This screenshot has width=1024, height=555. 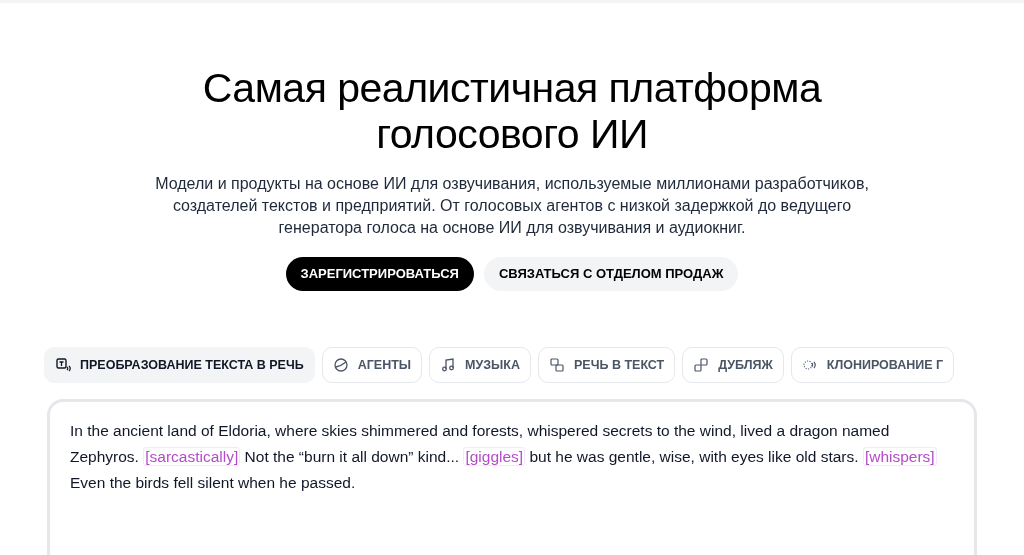 What do you see at coordinates (512, 206) in the screenshot?
I see `hero-subtitle: Модели и продукты на основе ИИ для озвучивания, используемые миллионами разработчиков, создателей текстов и предприятий. От голосовых агентов с низкой задержкой до ведущего генератора голоса на основе ИИ для озвучивания и аудиокниг.` at bounding box center [512, 206].